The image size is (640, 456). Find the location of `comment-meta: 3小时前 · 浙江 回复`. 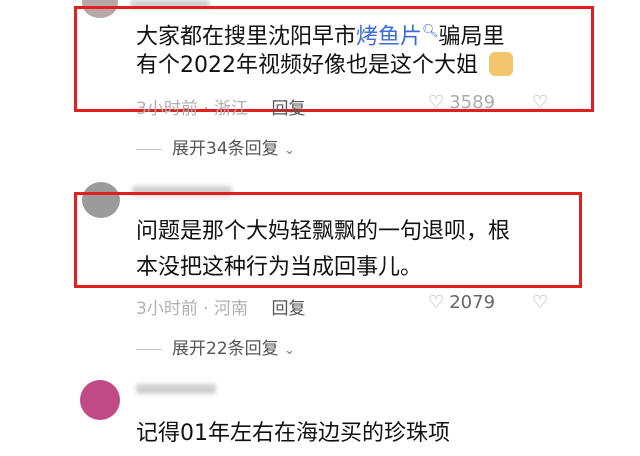

comment-meta: 3小时前 · 浙江 回复 is located at coordinates (221, 109).